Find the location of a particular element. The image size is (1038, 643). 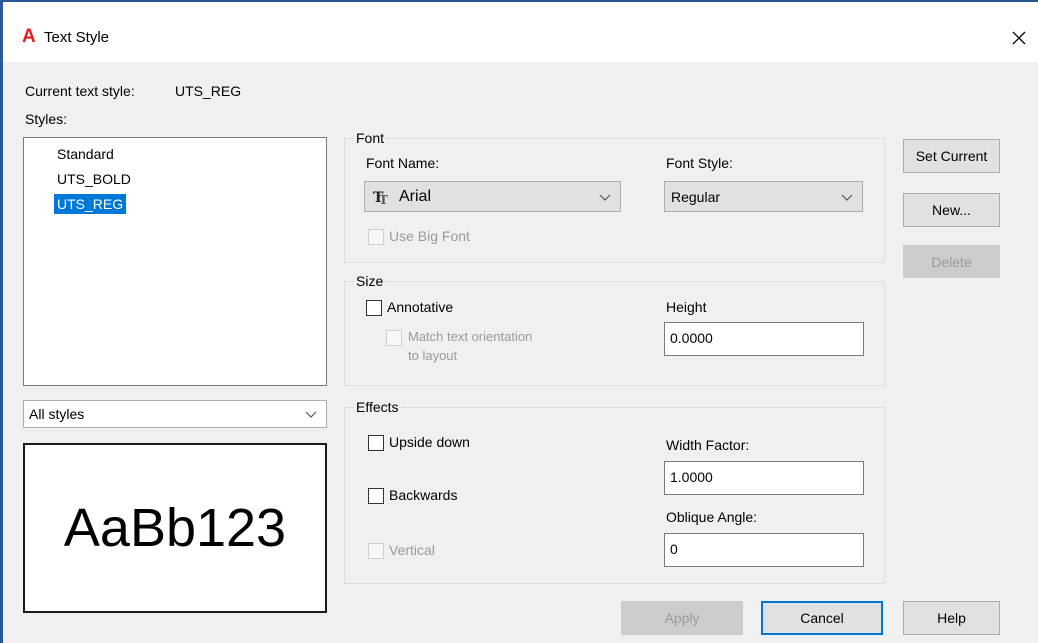

height-input: 0.0000 is located at coordinates (764, 339).